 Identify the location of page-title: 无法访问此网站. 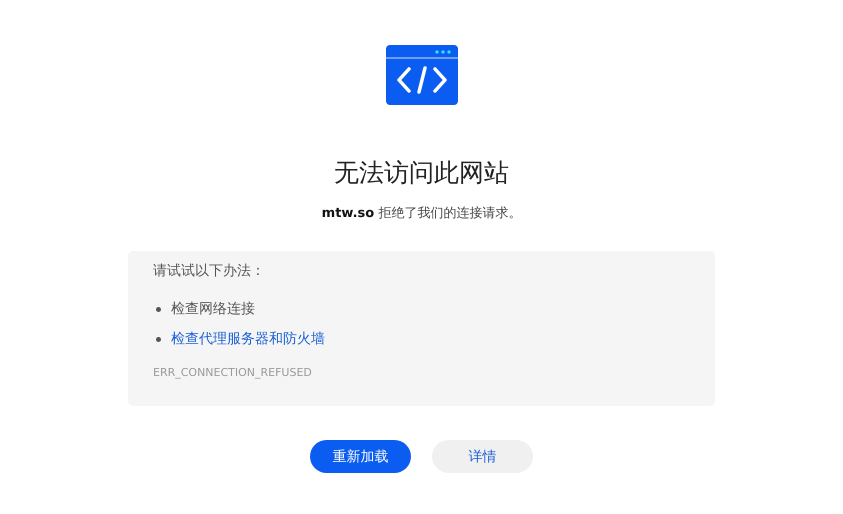
(421, 173).